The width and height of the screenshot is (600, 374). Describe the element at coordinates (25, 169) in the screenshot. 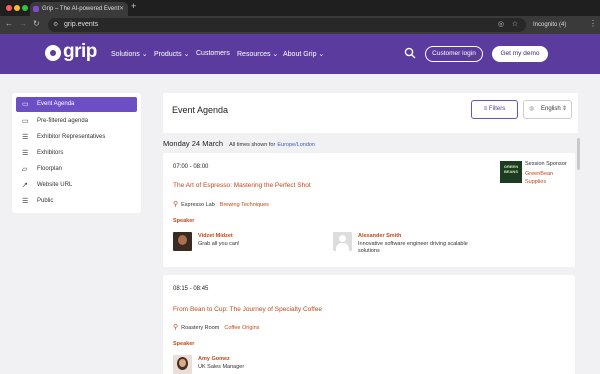

I see `map-icon: ▱` at that location.